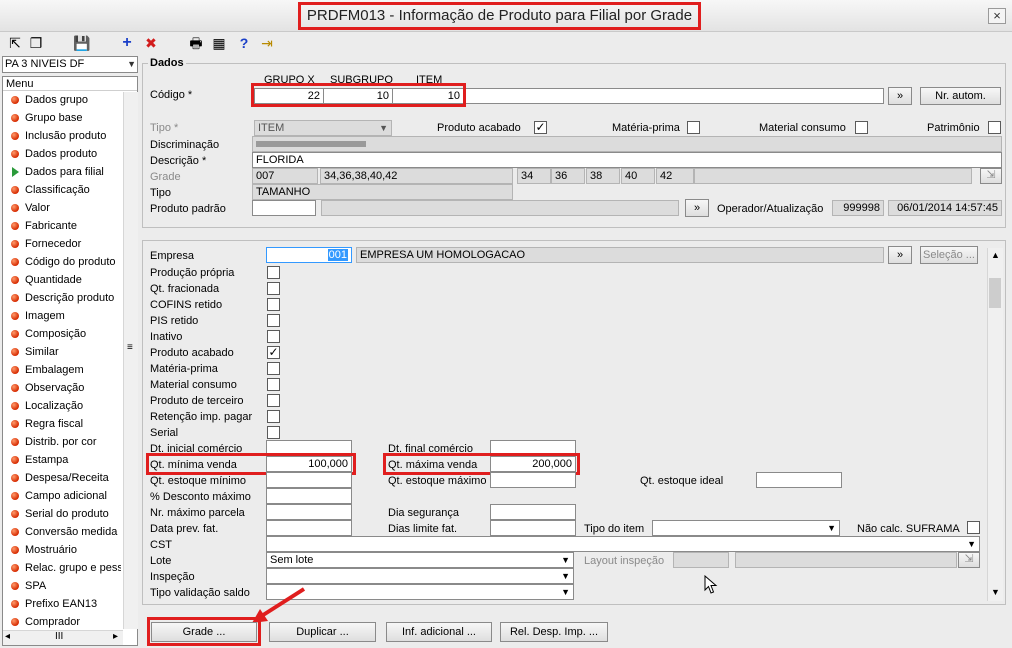  I want to click on produto-acabado-checkbox: ✓, so click(540, 127).